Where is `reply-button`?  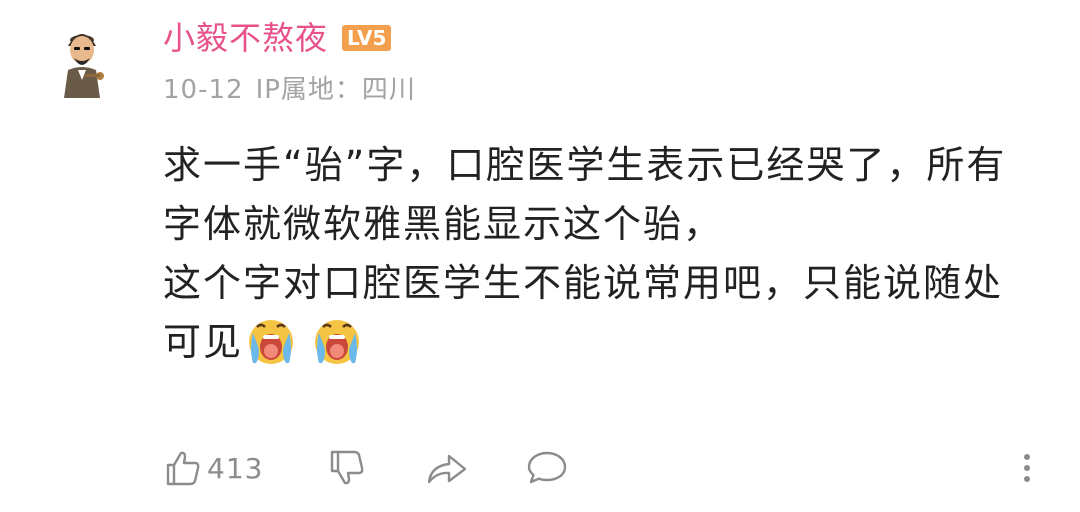 reply-button is located at coordinates (547, 468).